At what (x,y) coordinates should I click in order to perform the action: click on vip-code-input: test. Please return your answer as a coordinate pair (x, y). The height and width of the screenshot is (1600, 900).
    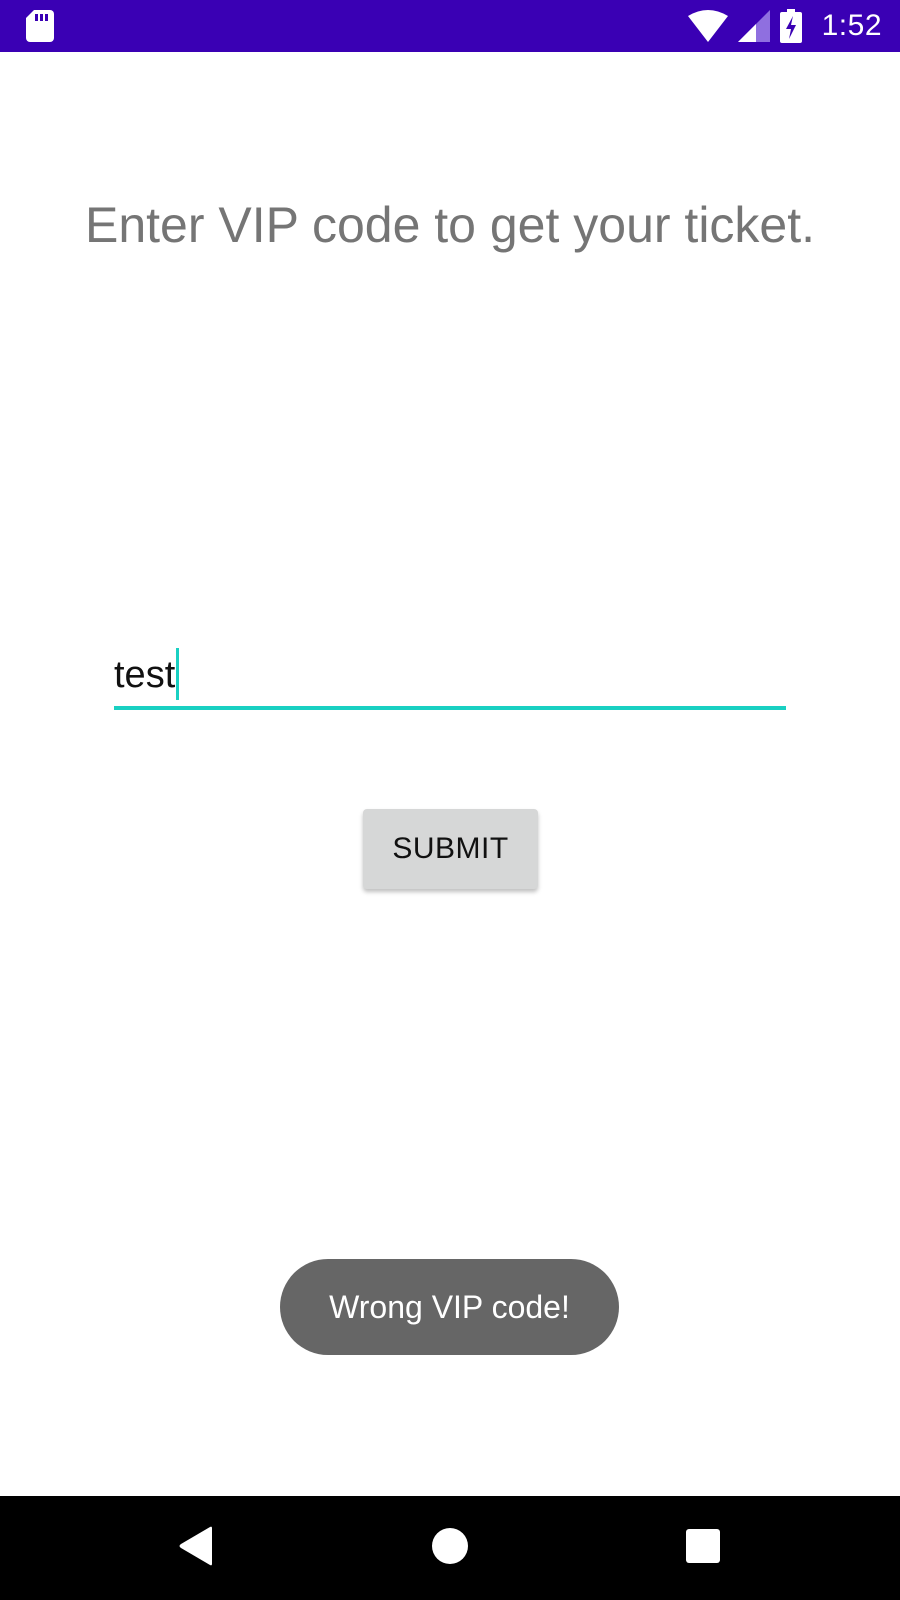
    Looking at the image, I should click on (450, 675).